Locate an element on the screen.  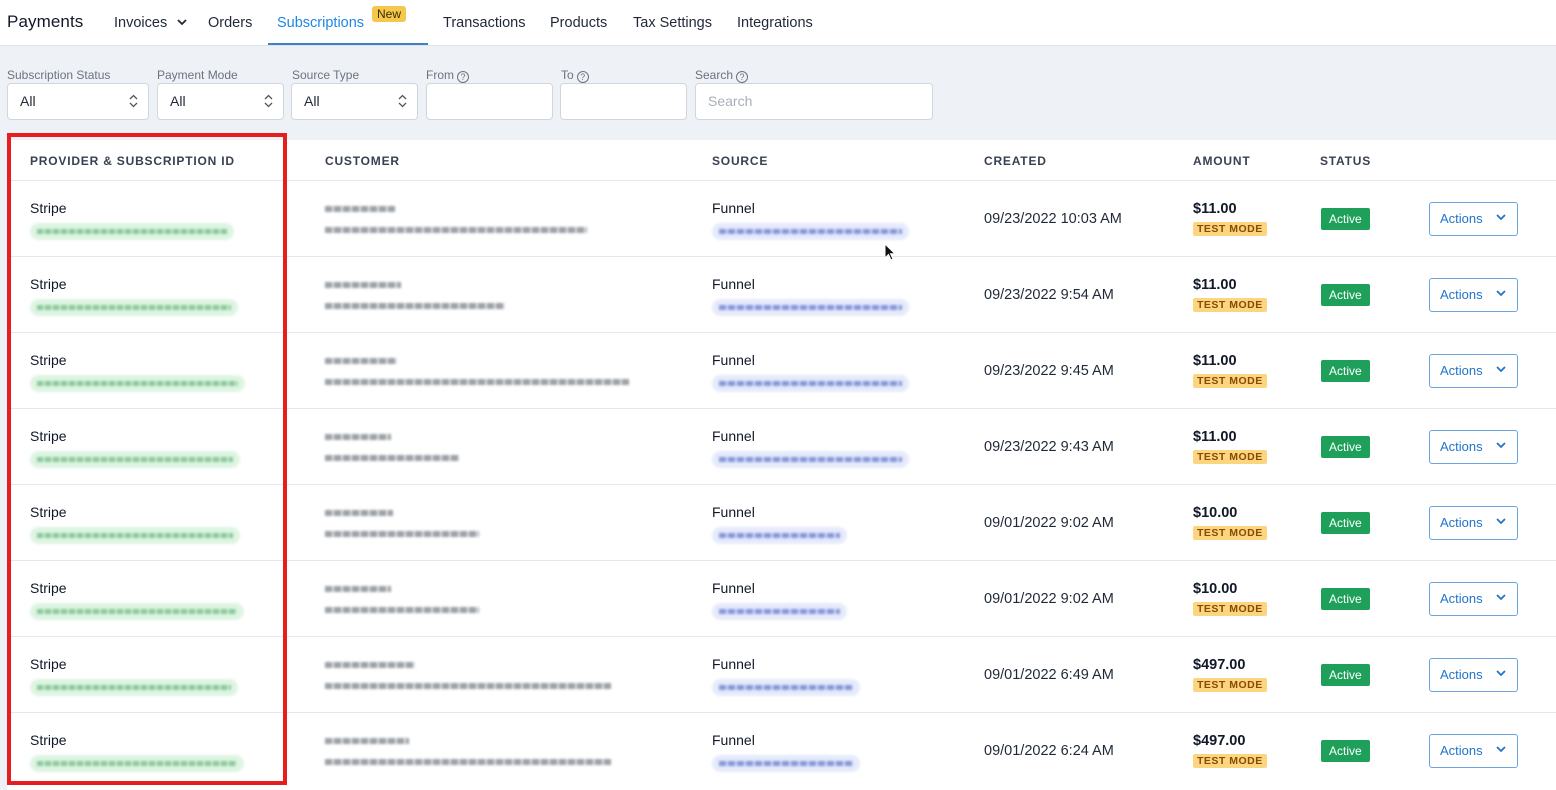
col-amount: AMOUNT is located at coordinates (1222, 161).